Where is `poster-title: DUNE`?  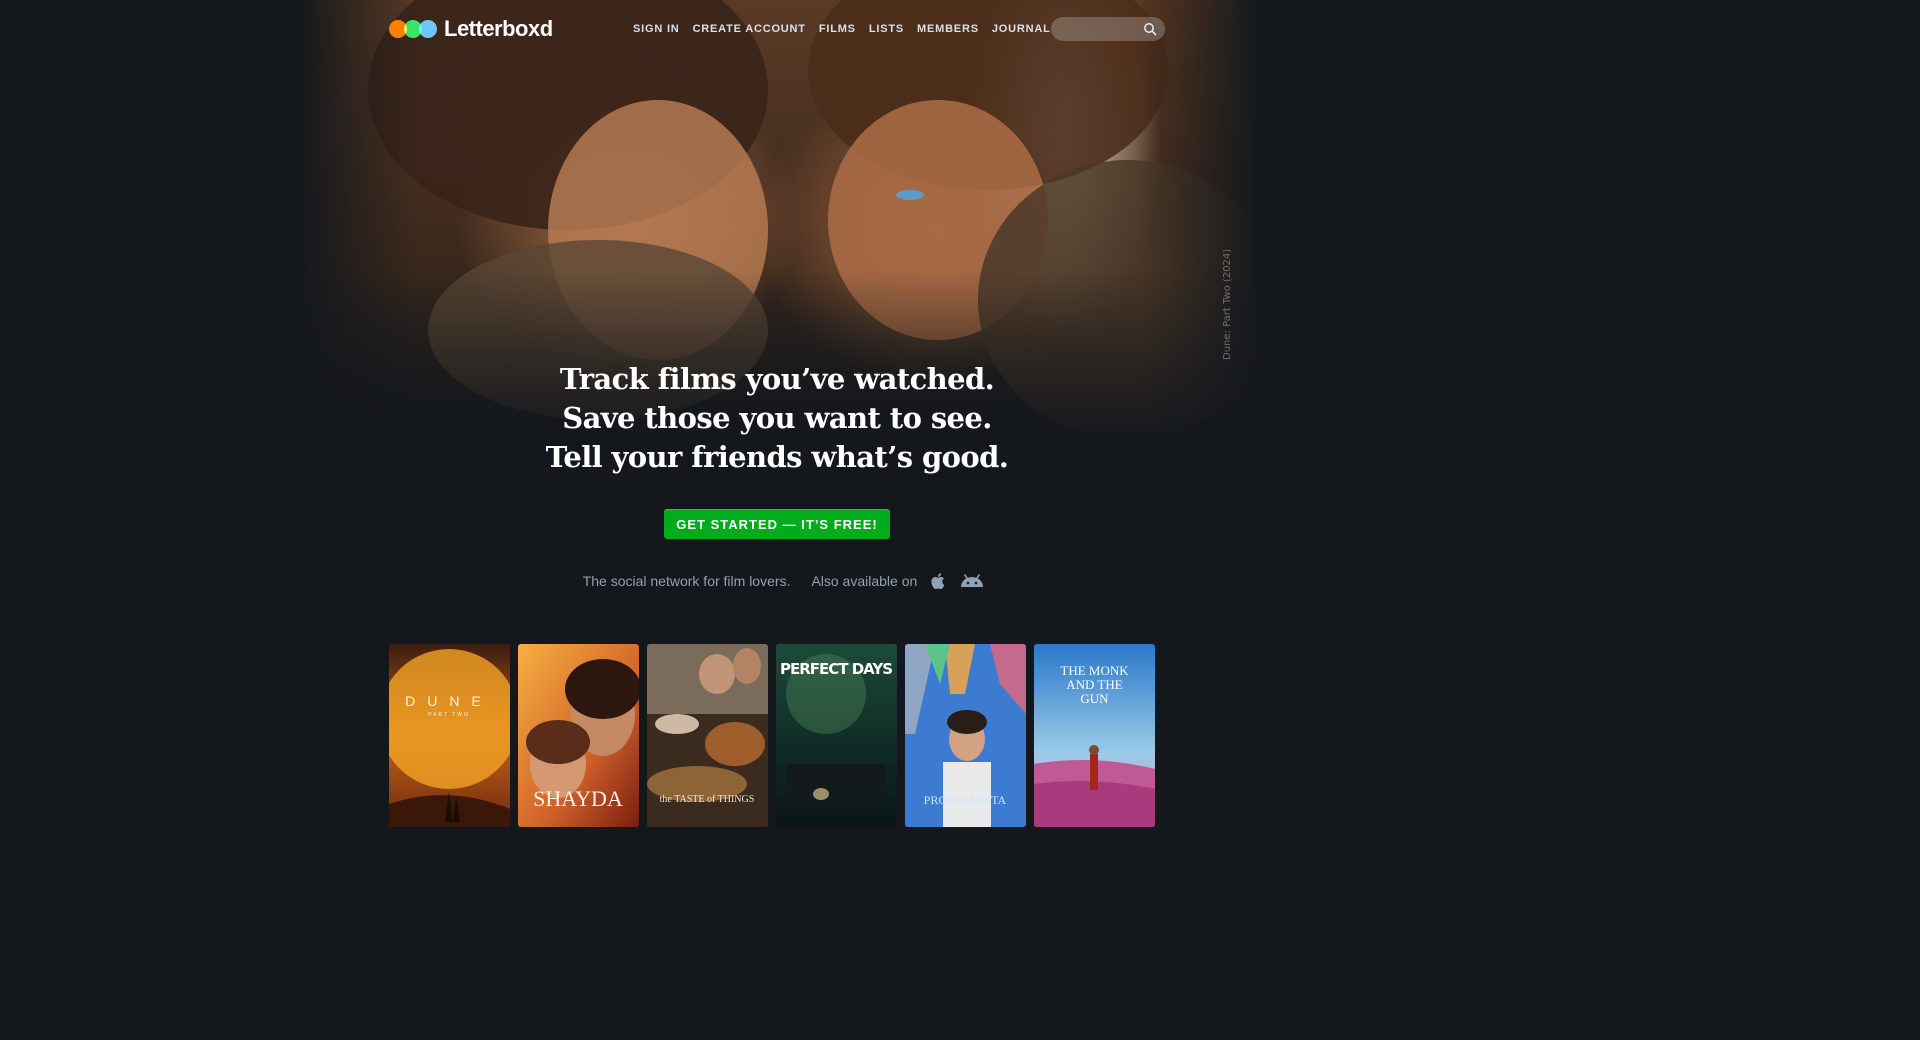
poster-title: DUNE is located at coordinates (449, 701).